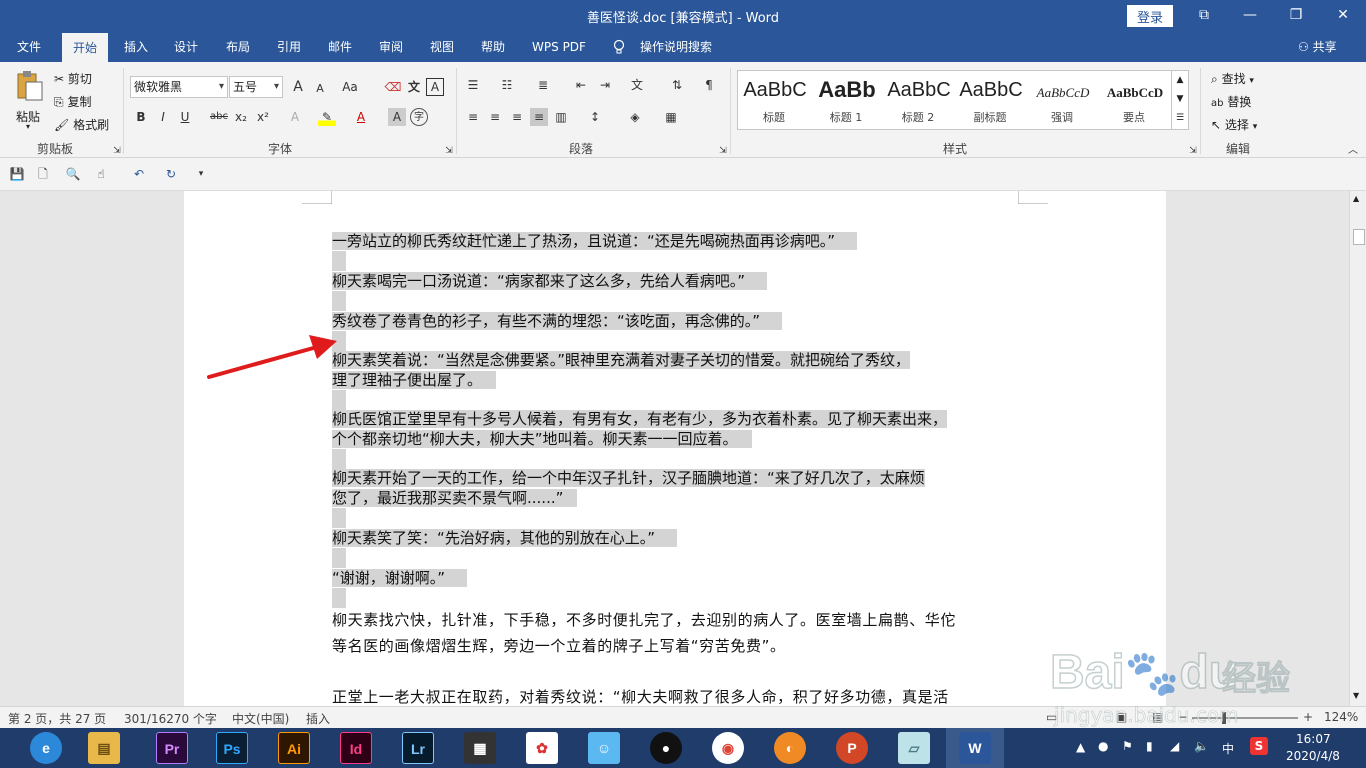 The image size is (1366, 768). Describe the element at coordinates (1313, 756) in the screenshot. I see `clock-date: 2020/4/8` at that location.